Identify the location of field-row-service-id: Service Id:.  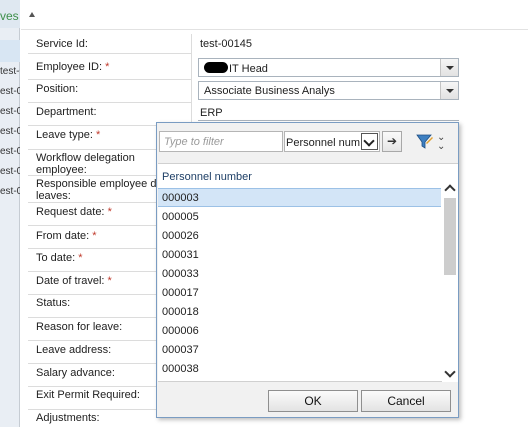
(109, 44).